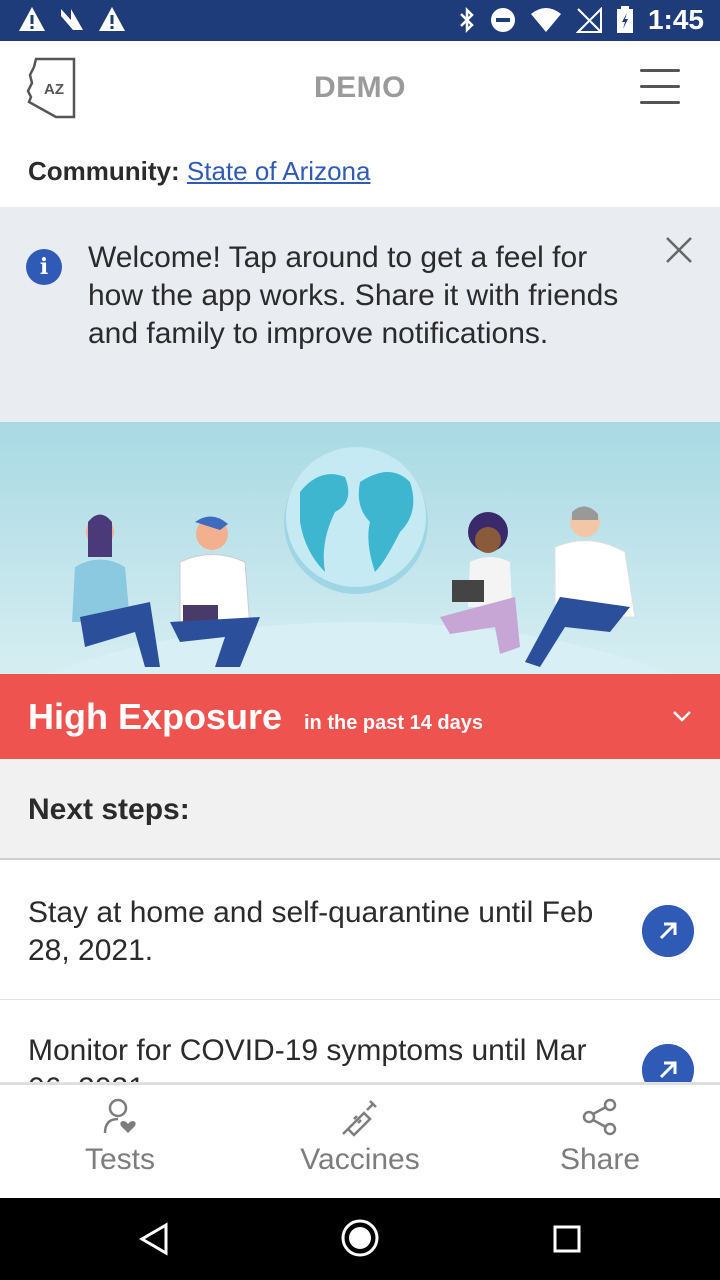 The height and width of the screenshot is (1280, 720). What do you see at coordinates (119, 1116) in the screenshot?
I see `person-heart-icon` at bounding box center [119, 1116].